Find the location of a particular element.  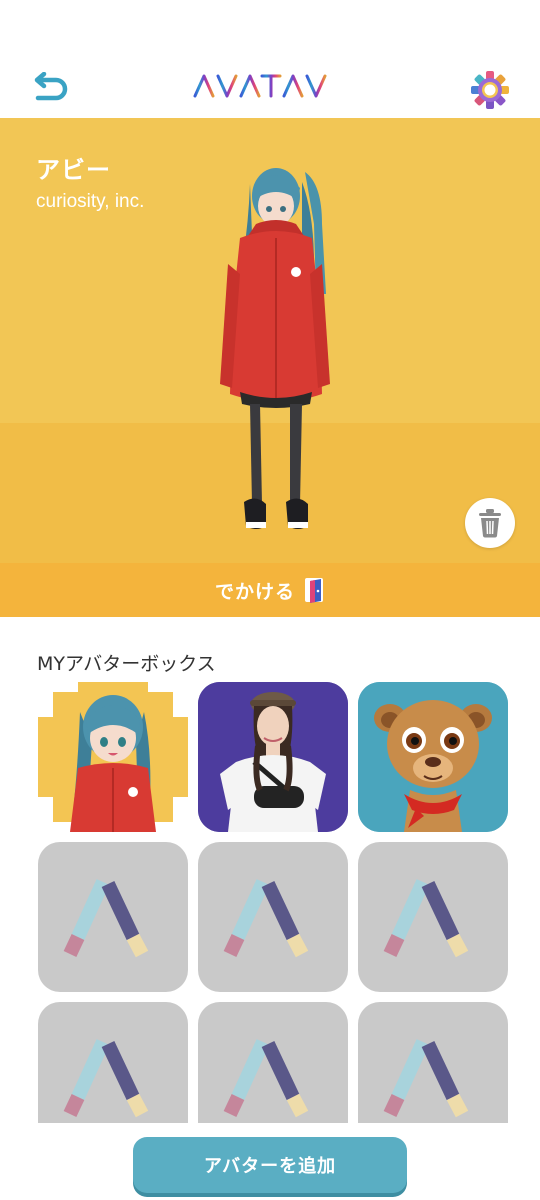

avatar-slot-lion-cub is located at coordinates (433, 757).